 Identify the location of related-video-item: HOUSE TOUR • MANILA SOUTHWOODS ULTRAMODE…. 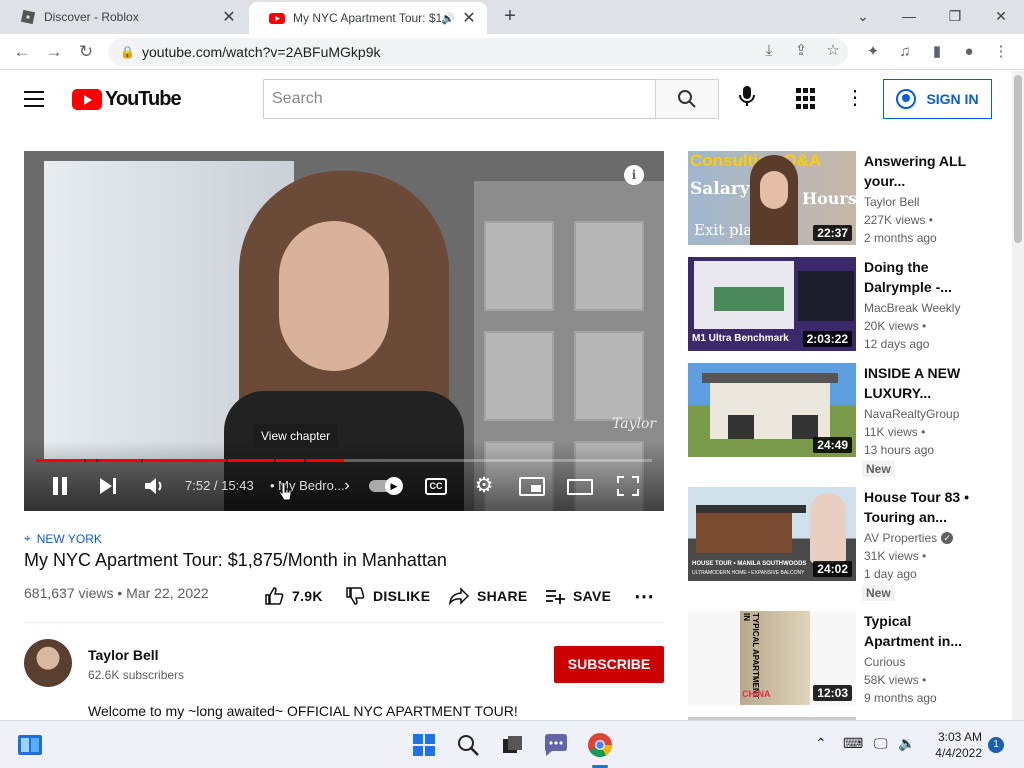
(848, 544).